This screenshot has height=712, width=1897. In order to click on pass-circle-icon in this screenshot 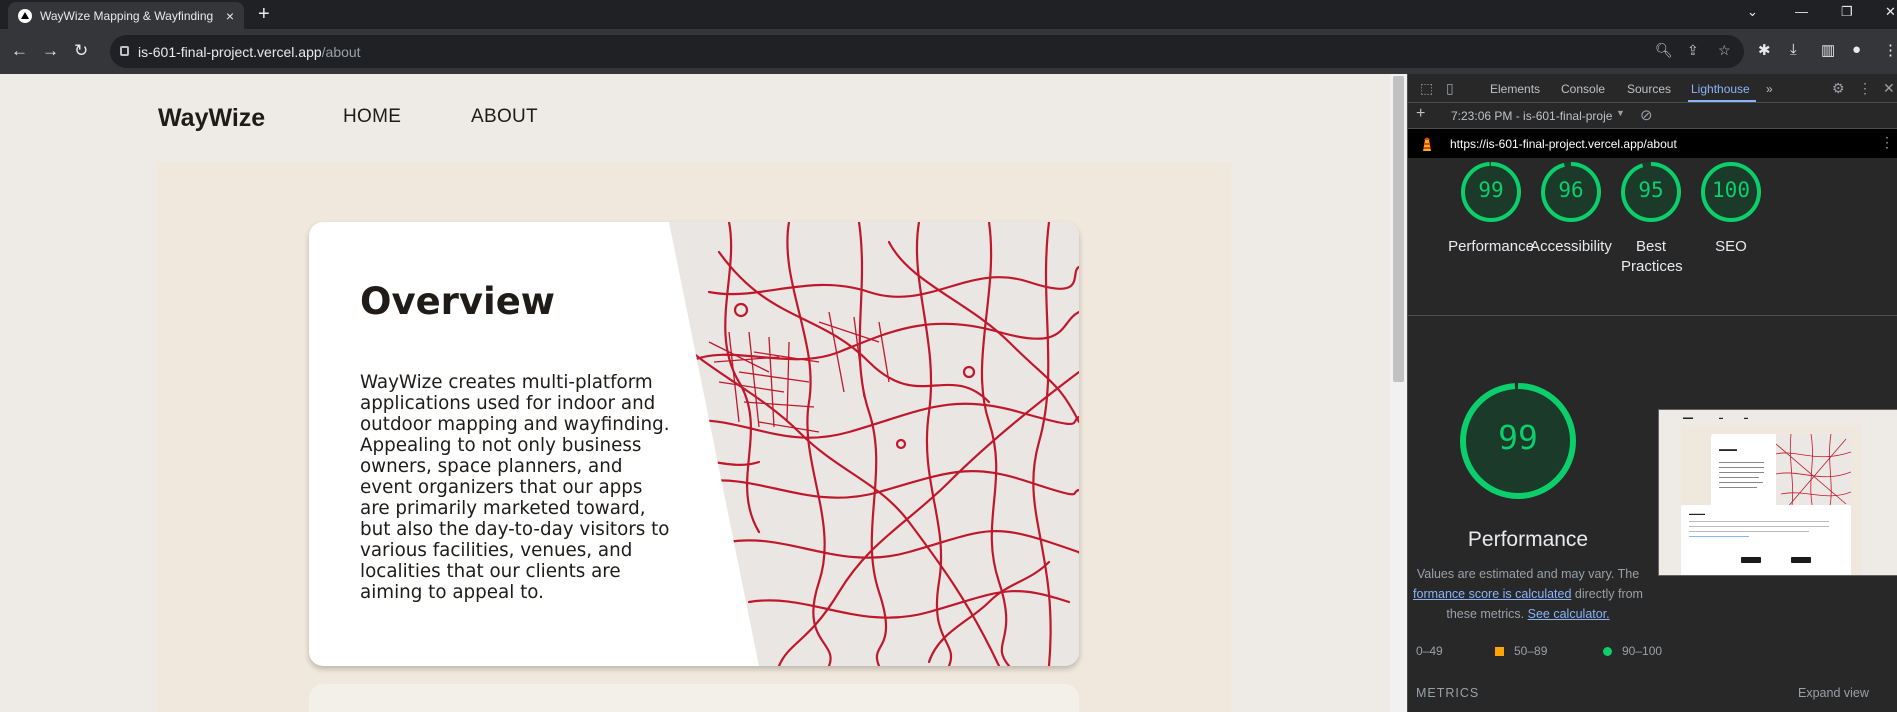, I will do `click(1607, 651)`.